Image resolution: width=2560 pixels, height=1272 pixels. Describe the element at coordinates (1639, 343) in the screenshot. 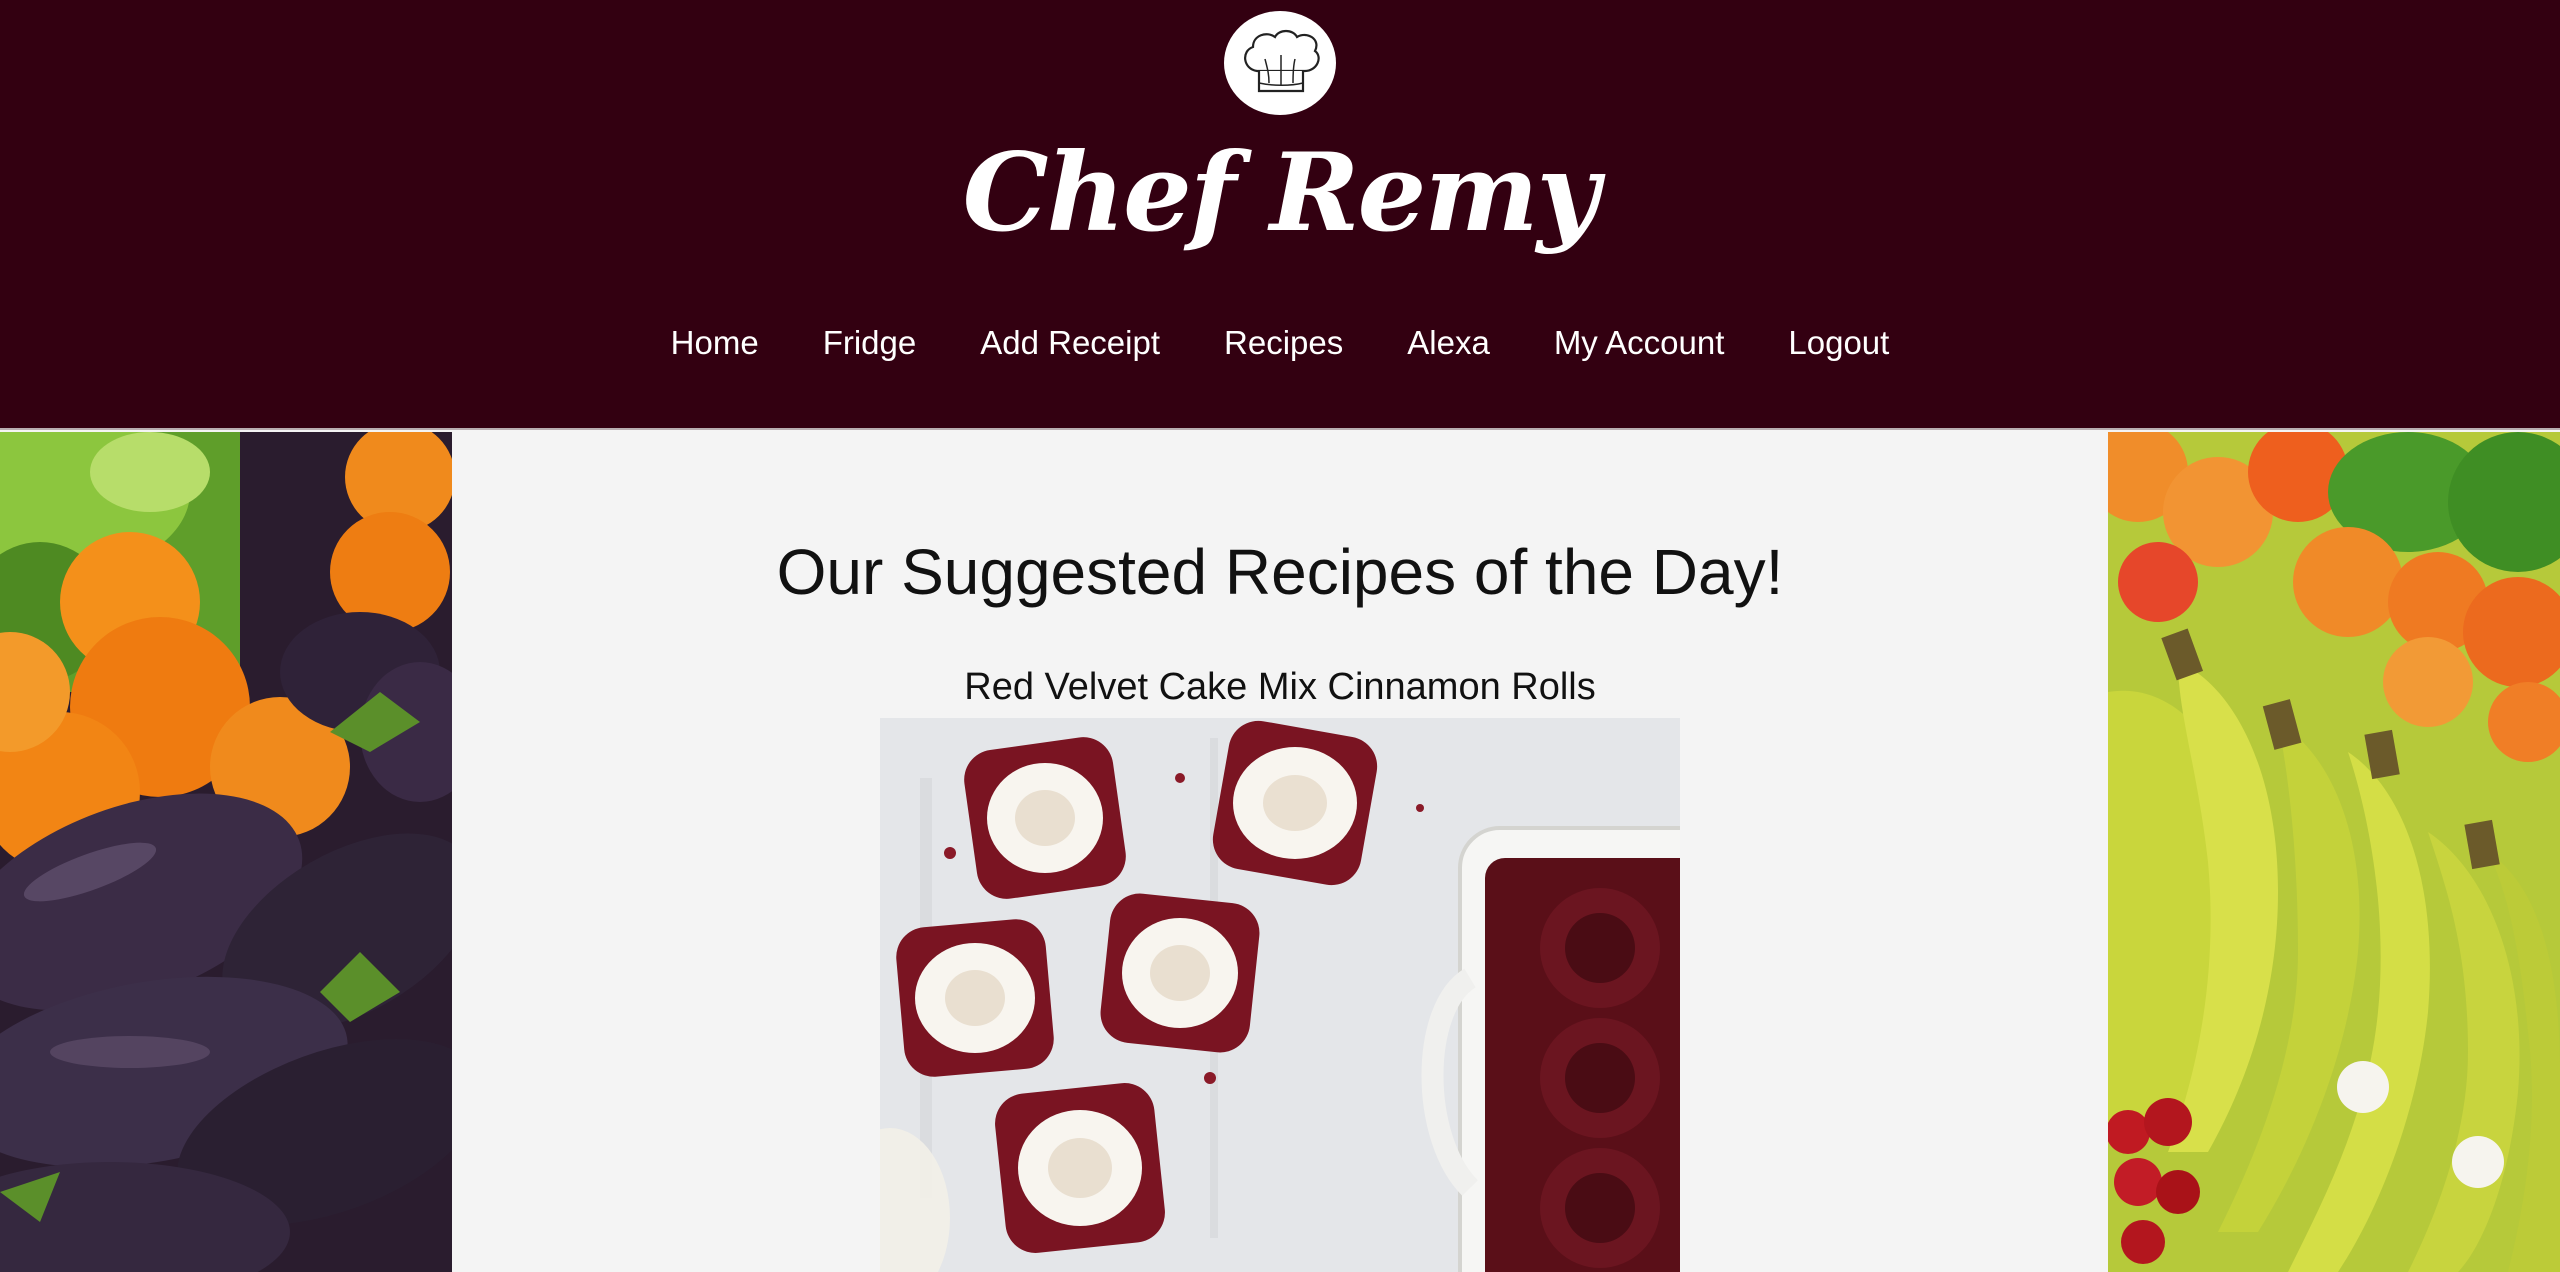

I see `nav-my-account: My Account` at that location.